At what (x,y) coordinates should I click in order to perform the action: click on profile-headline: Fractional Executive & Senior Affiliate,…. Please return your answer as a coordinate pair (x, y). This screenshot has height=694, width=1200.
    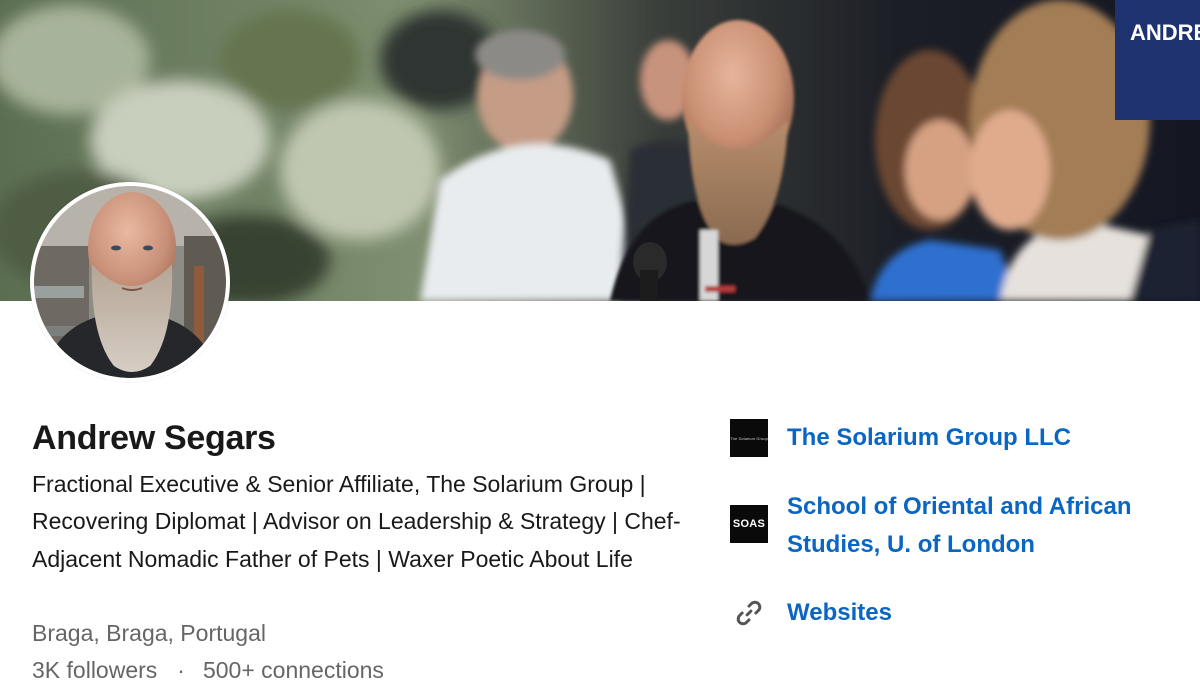
    Looking at the image, I should click on (356, 521).